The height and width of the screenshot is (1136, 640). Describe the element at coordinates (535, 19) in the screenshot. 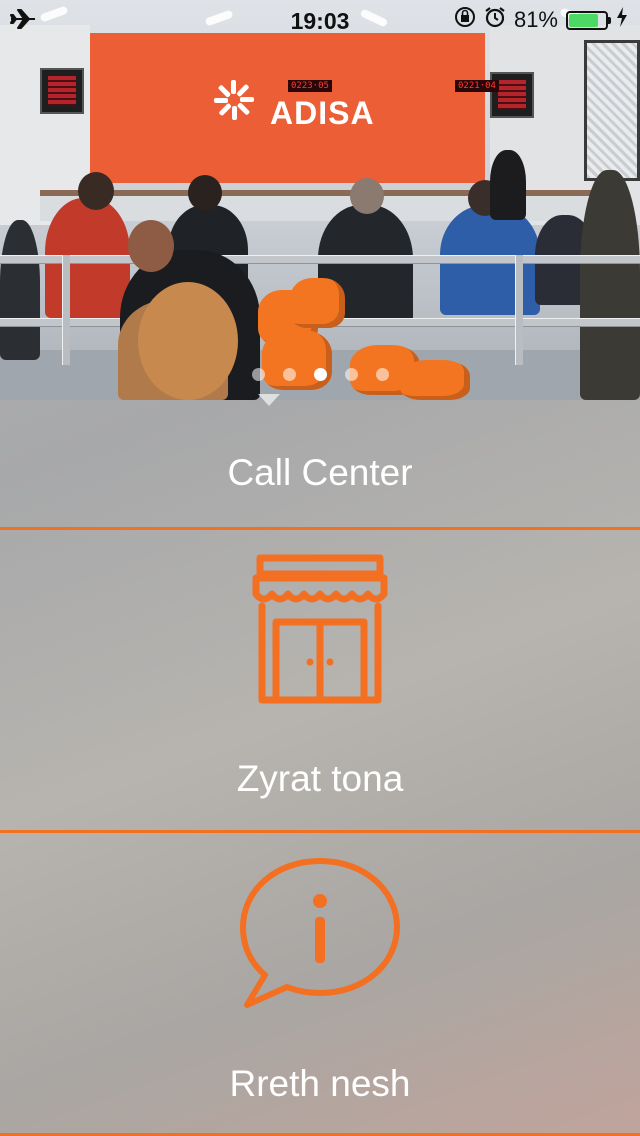

I see `battery-percent: 81%` at that location.